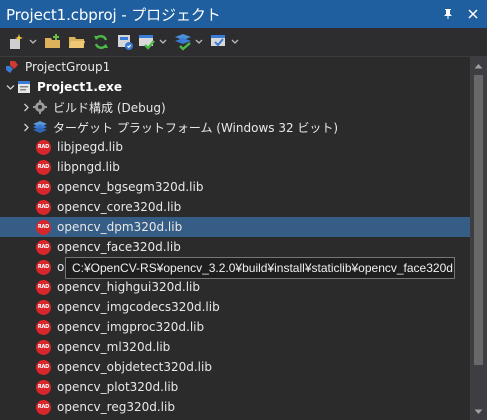 This screenshot has height=420, width=487. I want to click on tree-node-project-group: ProjectGroup1, so click(235, 67).